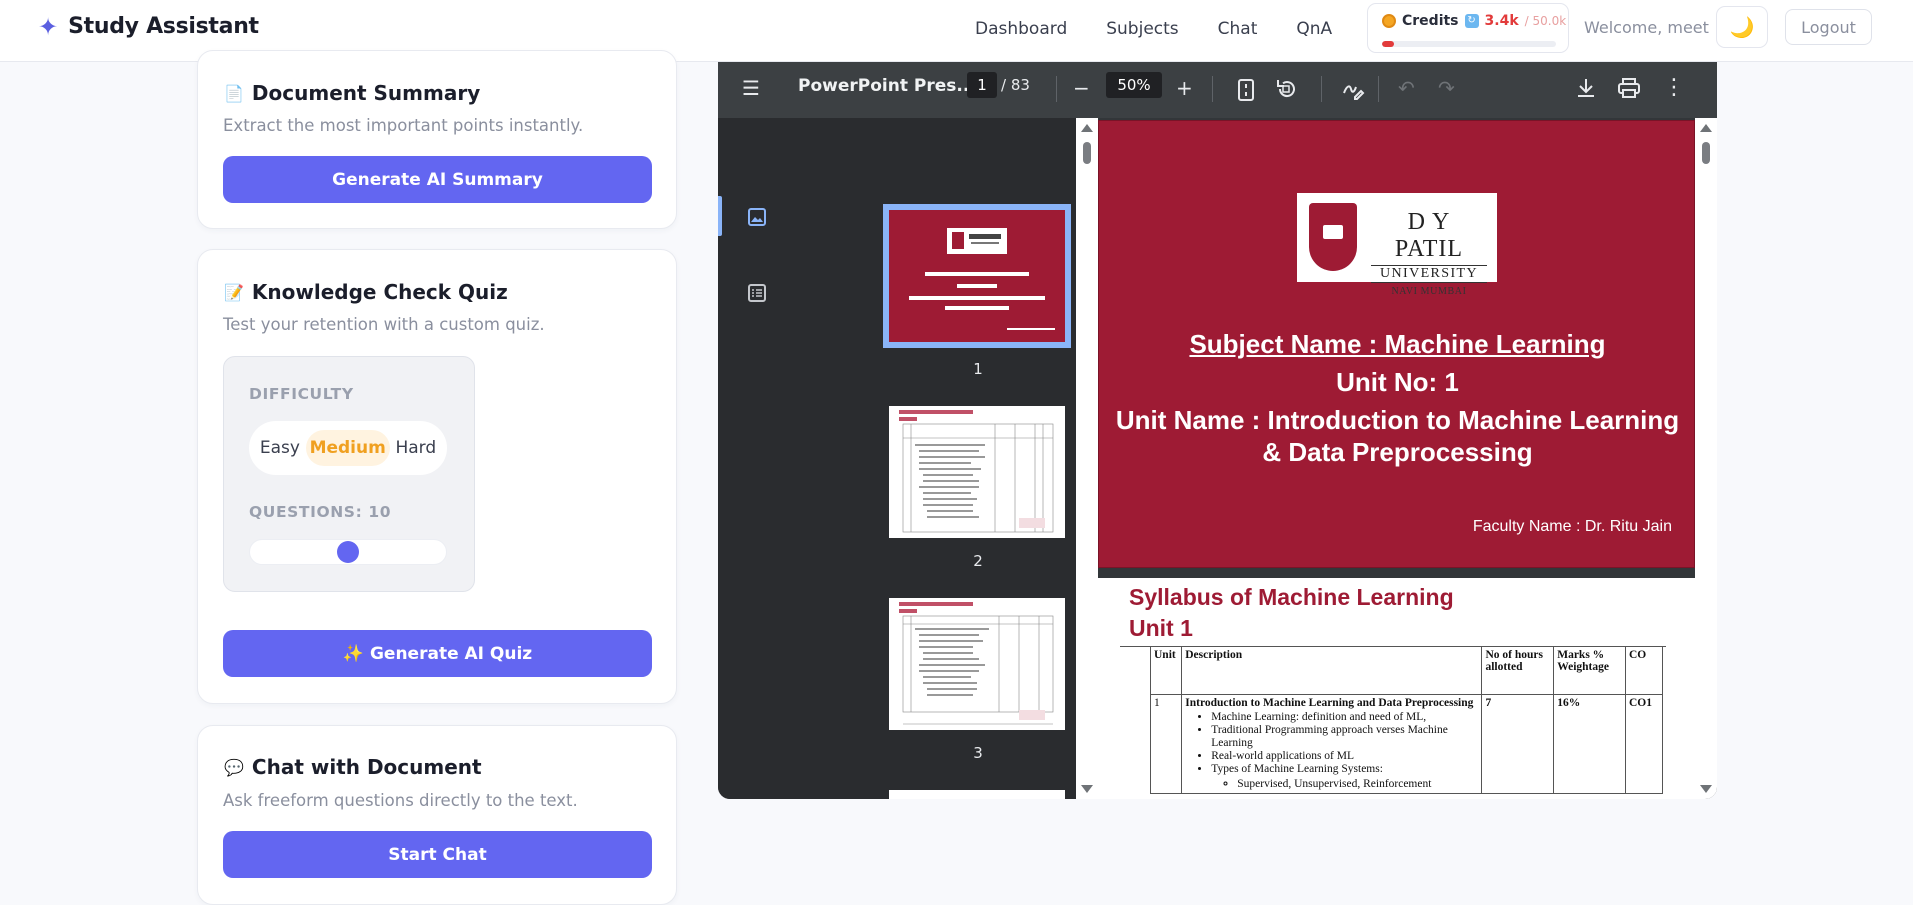 The image size is (1913, 905). Describe the element at coordinates (1238, 29) in the screenshot. I see `nav-chat: Chat` at that location.